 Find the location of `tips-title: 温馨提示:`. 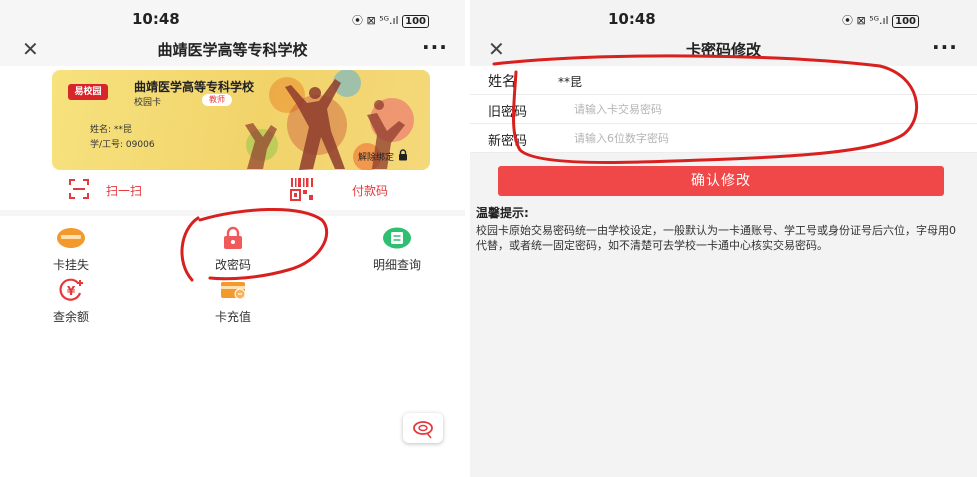

tips-title: 温馨提示: is located at coordinates (502, 213).